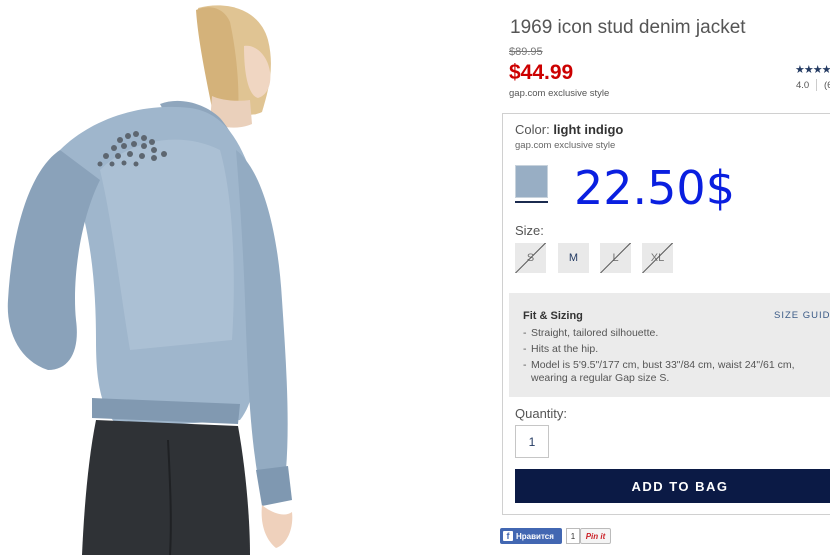  What do you see at coordinates (672, 486) in the screenshot?
I see `add-to-bag-button: ADD TO BAG` at bounding box center [672, 486].